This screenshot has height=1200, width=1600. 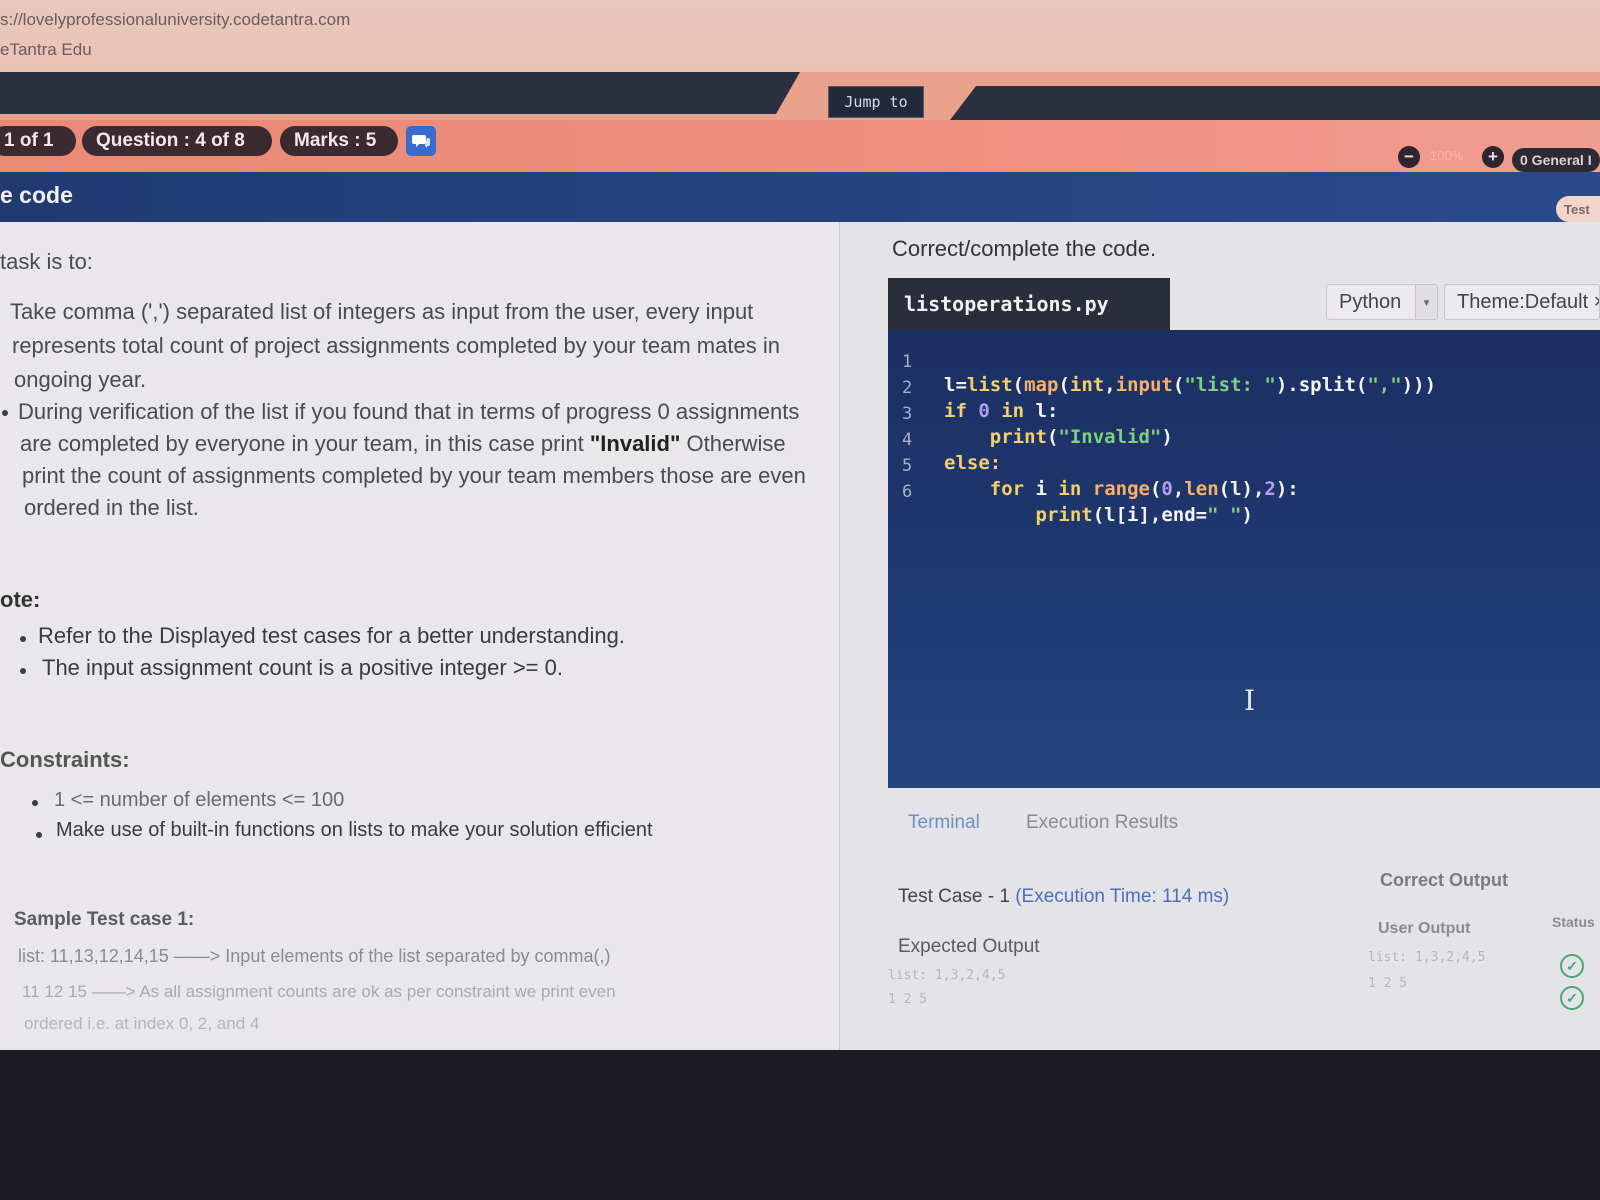 I want to click on user-output-line2: 1 2 5, so click(x=1388, y=983).